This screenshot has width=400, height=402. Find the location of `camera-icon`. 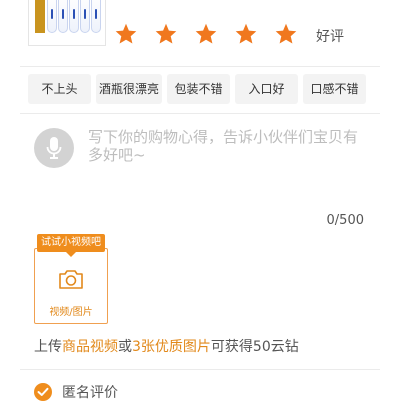

camera-icon is located at coordinates (71, 279).